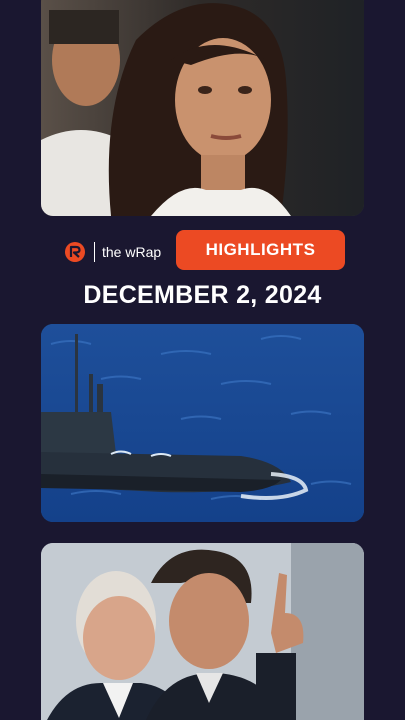 Image resolution: width=405 pixels, height=720 pixels. I want to click on show-name: the wRap, so click(132, 252).